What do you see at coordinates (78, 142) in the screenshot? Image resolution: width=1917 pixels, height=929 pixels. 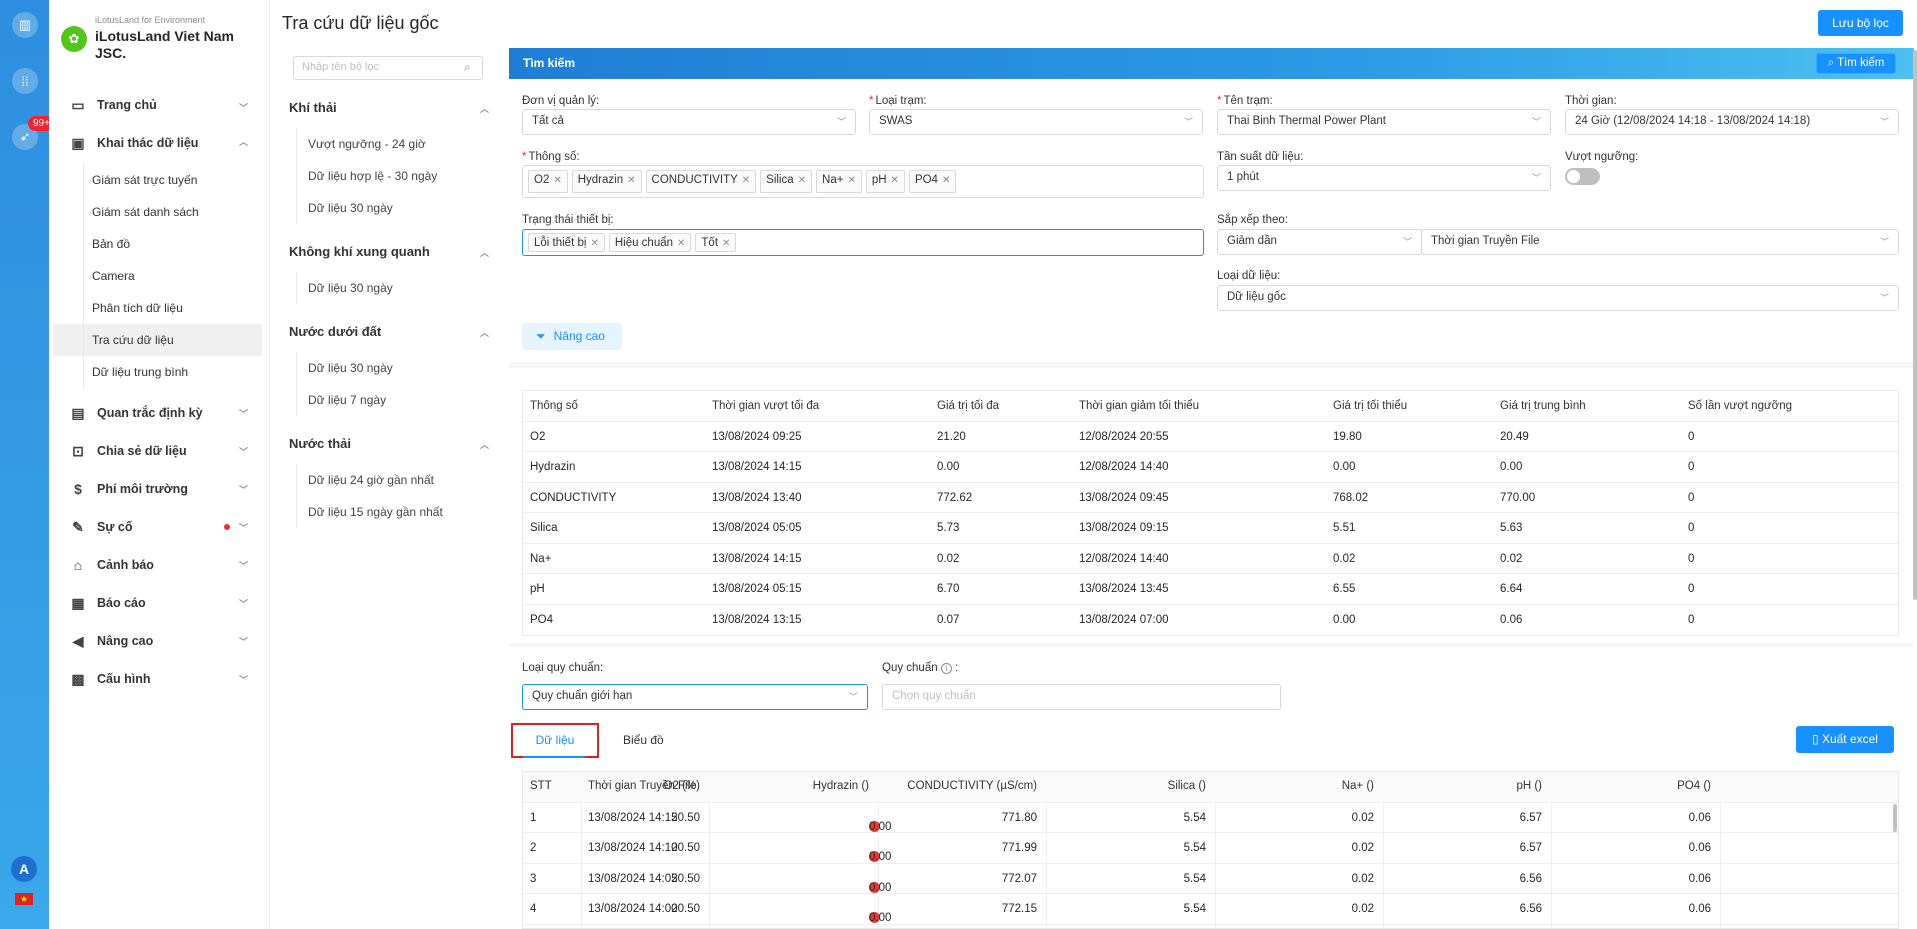 I see `monitor-icon: ▣` at bounding box center [78, 142].